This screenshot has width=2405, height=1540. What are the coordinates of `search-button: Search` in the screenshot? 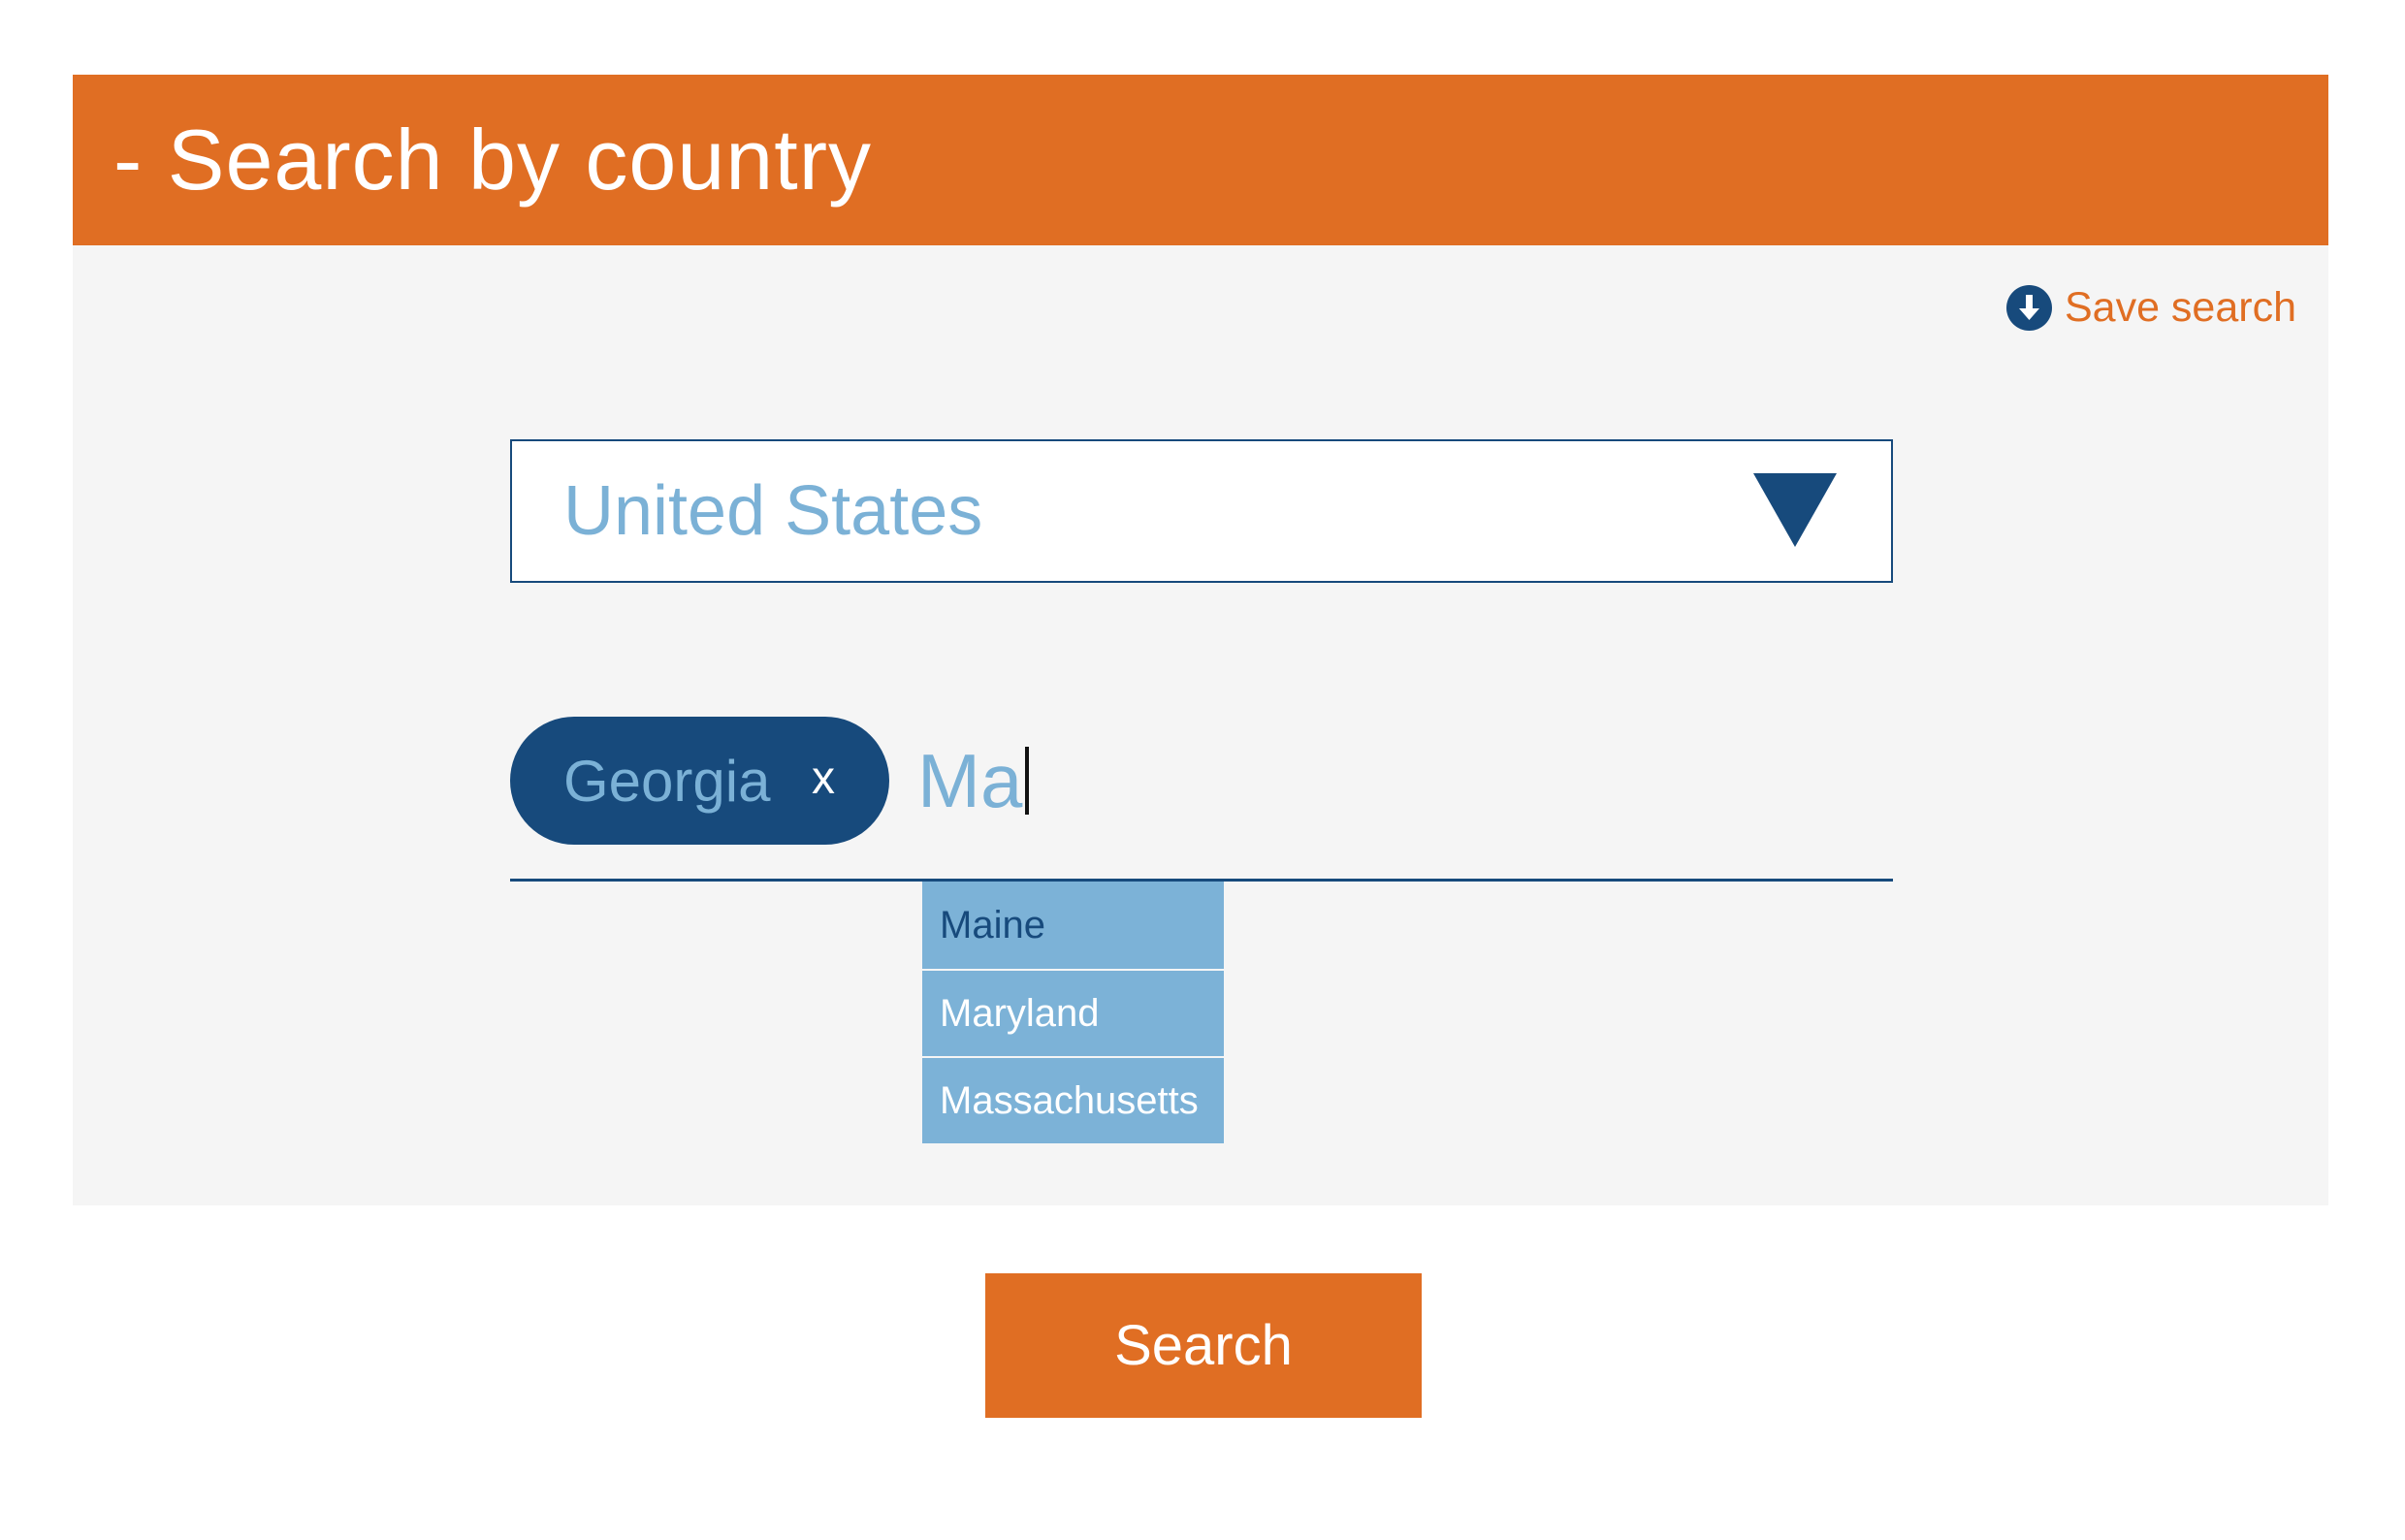 It's located at (1203, 1346).